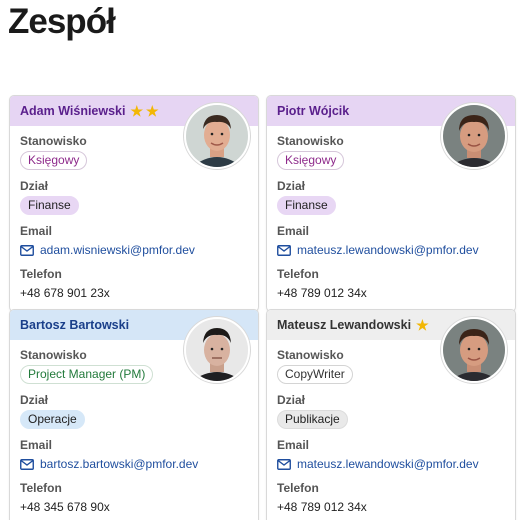 The height and width of the screenshot is (520, 520). What do you see at coordinates (65, 293) in the screenshot?
I see `phone-number: +48 678 901 23x` at bounding box center [65, 293].